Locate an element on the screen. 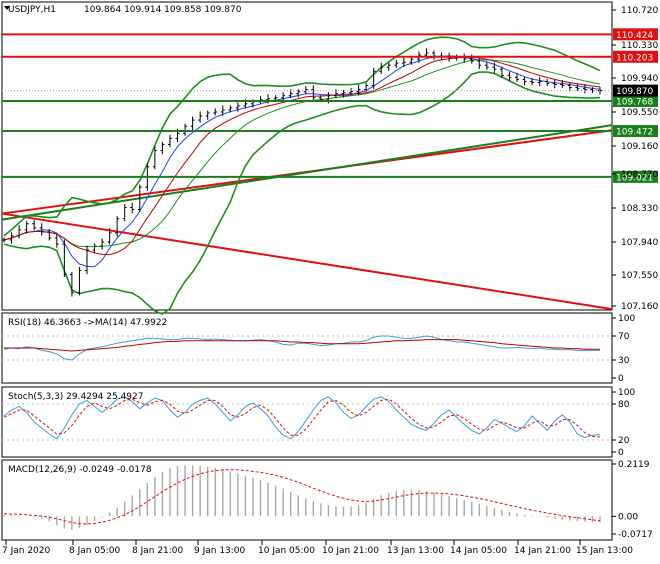  xaxis-tick-label: 15 Jan 13:00 is located at coordinates (604, 551).